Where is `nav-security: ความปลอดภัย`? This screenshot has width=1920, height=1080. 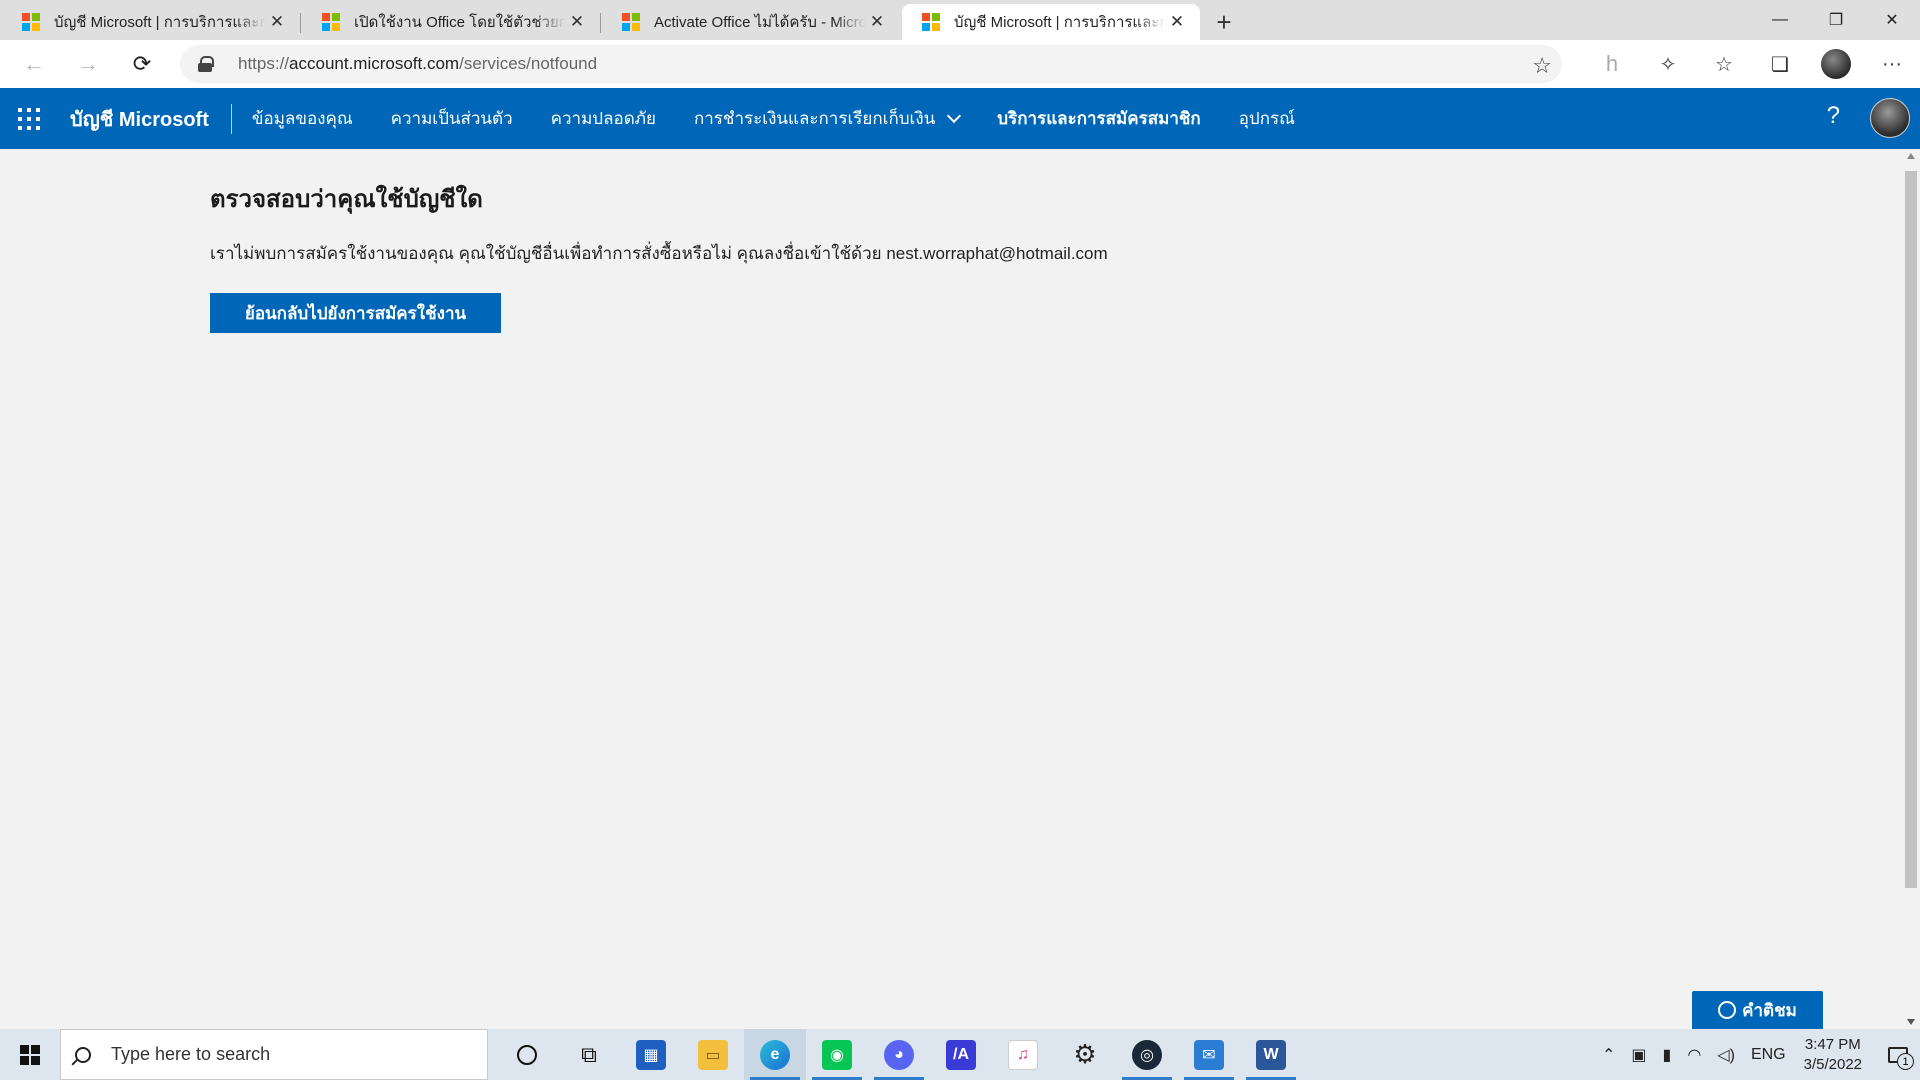 nav-security: ความปลอดภัย is located at coordinates (603, 118).